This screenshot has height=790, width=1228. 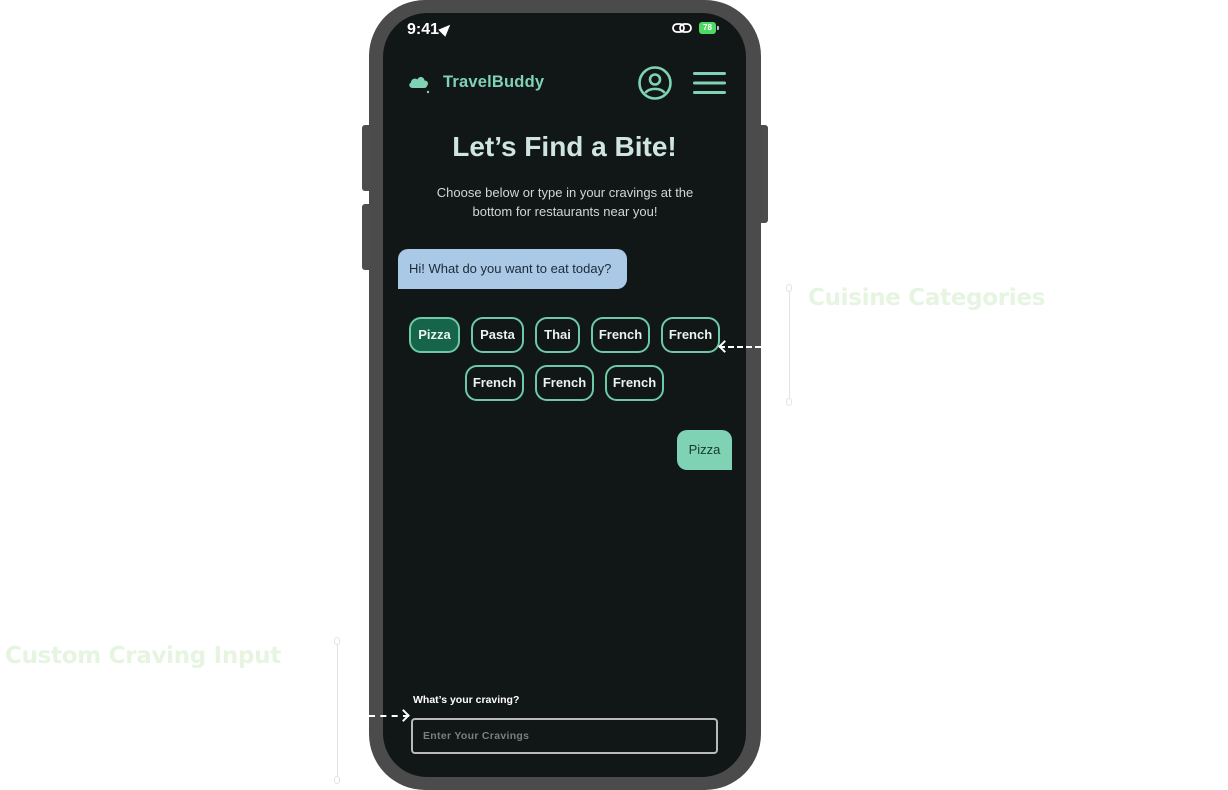 I want to click on craving-bracket-top-dot, so click(x=337, y=641).